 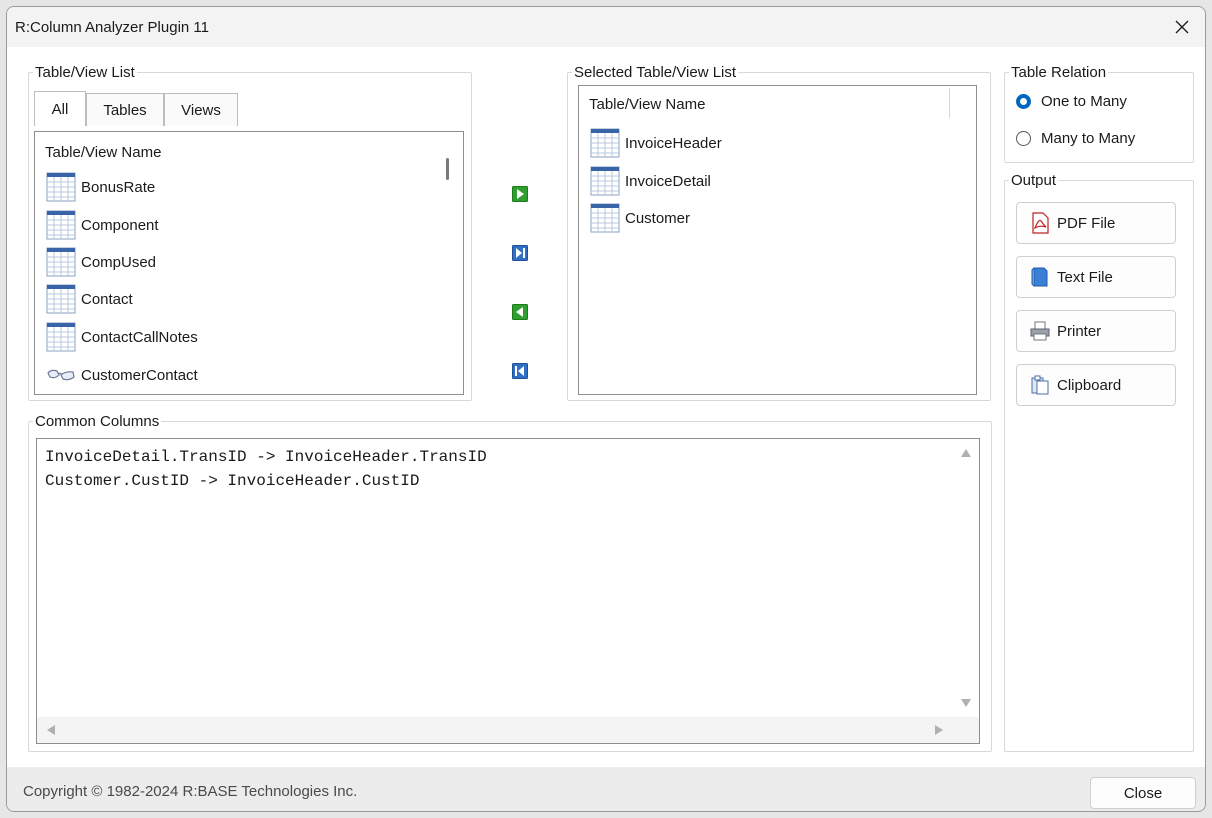 I want to click on printer-label: Printer, so click(x=1079, y=331).